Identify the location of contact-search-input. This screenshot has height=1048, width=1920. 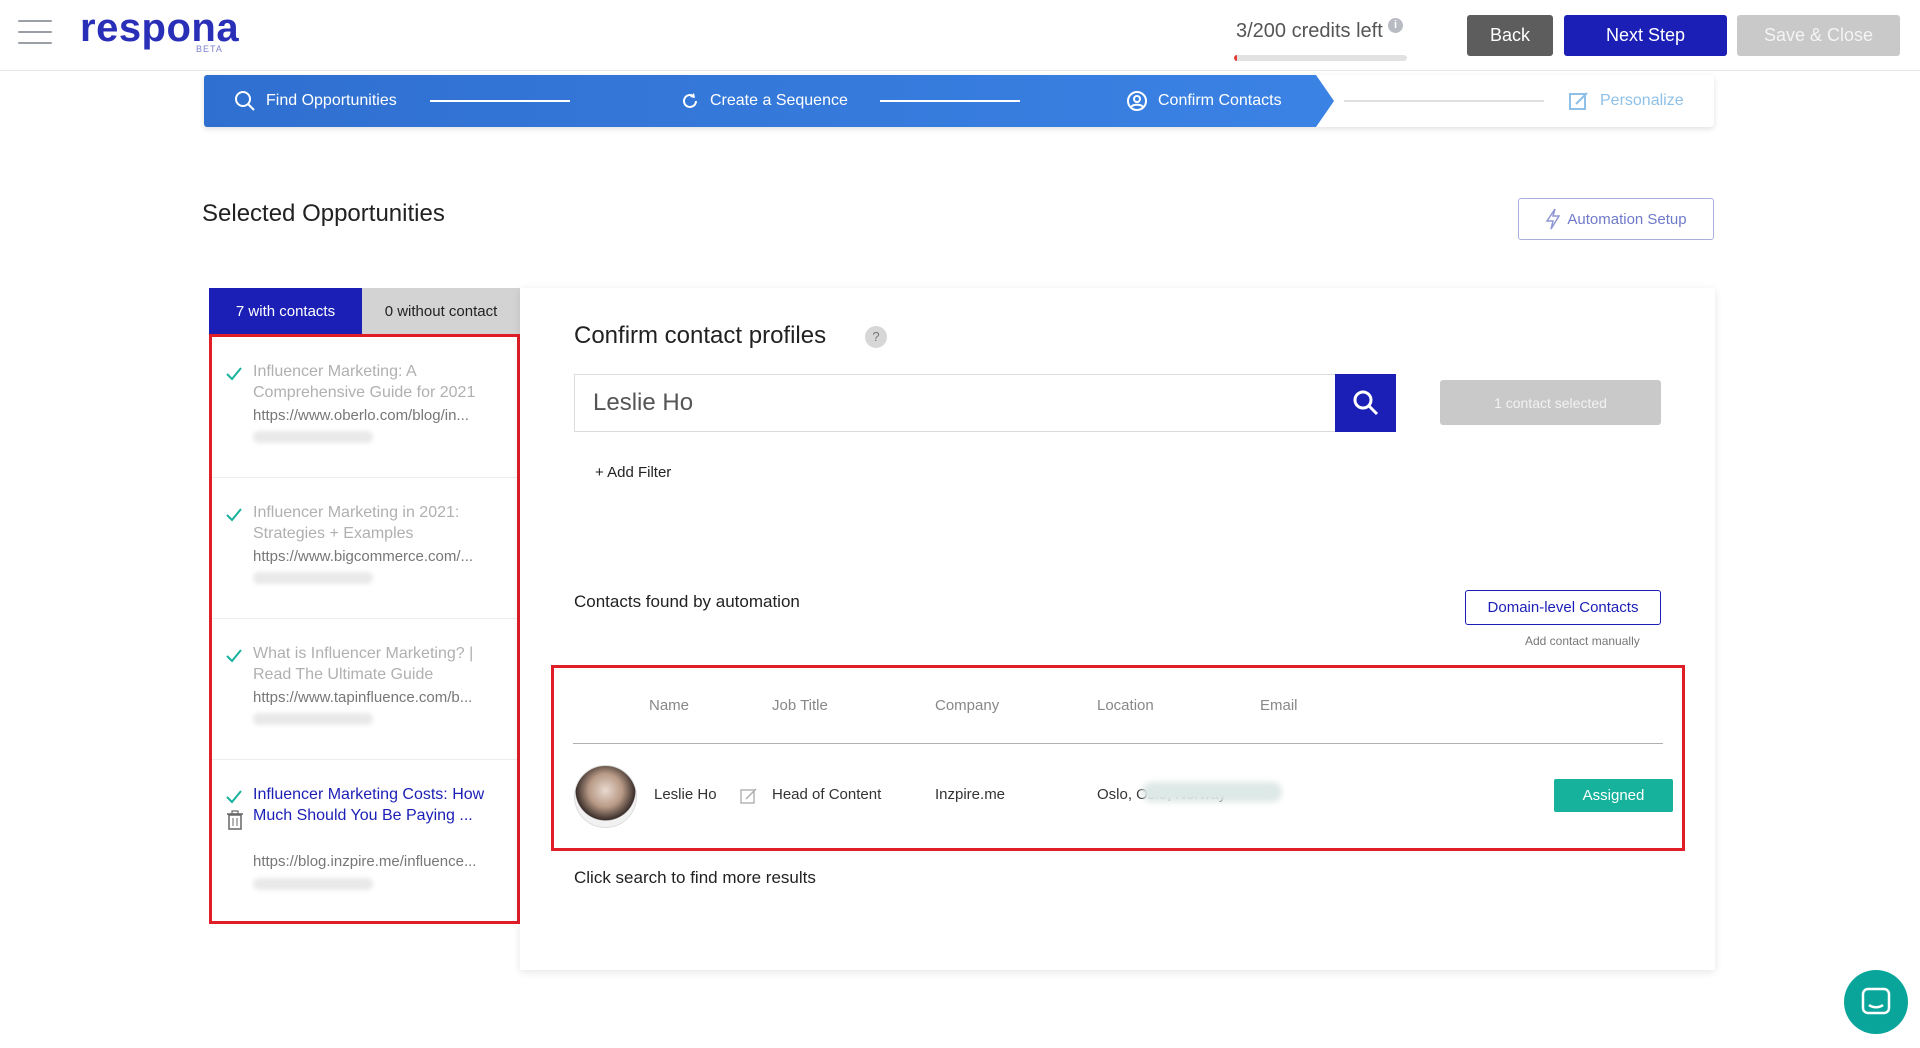
(955, 403).